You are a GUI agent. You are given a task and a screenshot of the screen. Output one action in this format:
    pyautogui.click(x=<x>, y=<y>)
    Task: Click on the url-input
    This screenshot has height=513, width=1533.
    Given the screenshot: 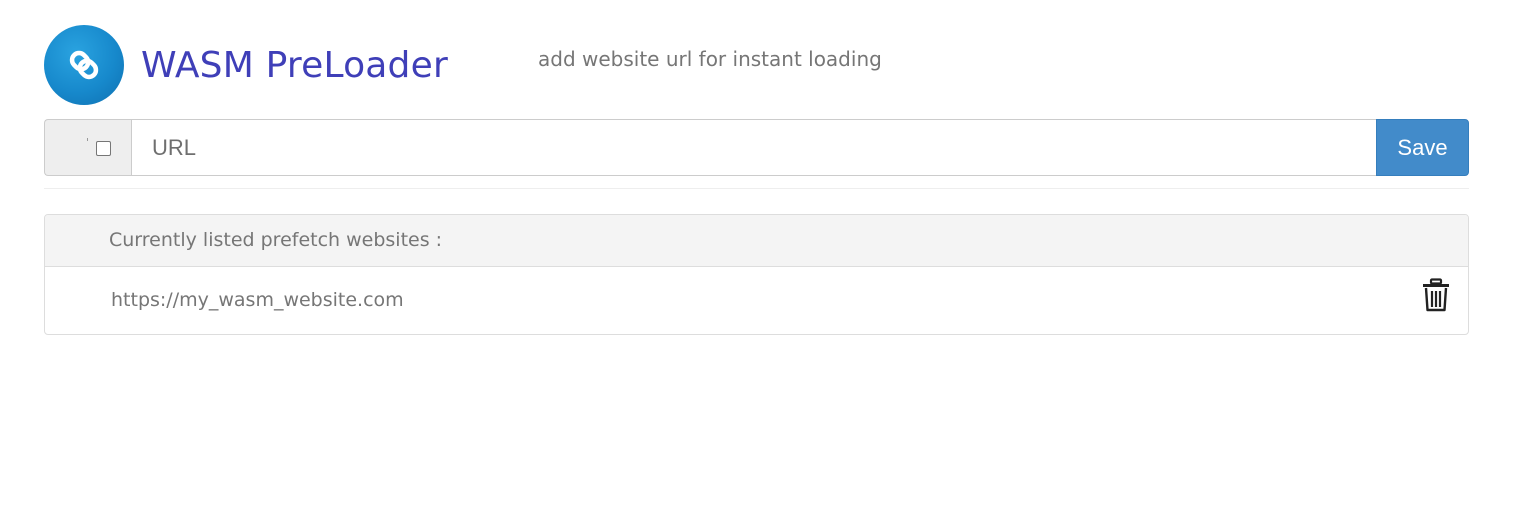 What is the action you would take?
    pyautogui.click(x=753, y=147)
    